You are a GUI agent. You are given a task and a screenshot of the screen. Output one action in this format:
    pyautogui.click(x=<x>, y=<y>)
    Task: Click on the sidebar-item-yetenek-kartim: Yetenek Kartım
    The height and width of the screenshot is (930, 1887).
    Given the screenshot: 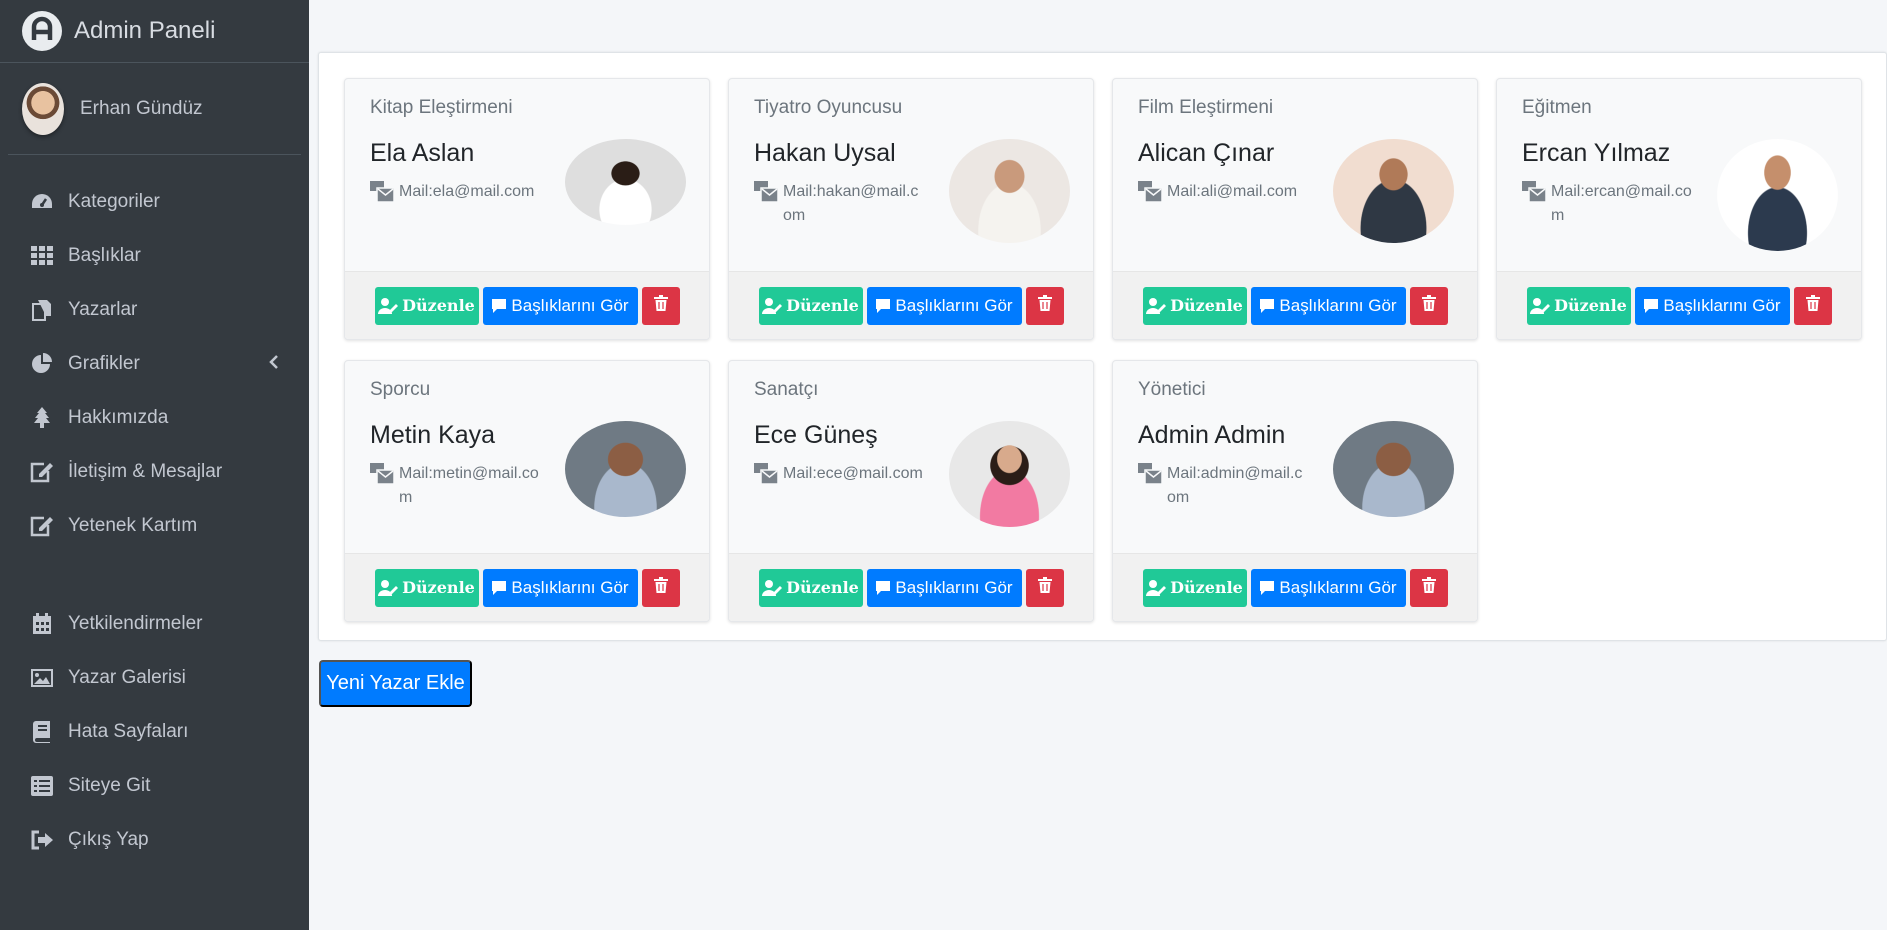 What is the action you would take?
    pyautogui.click(x=154, y=526)
    